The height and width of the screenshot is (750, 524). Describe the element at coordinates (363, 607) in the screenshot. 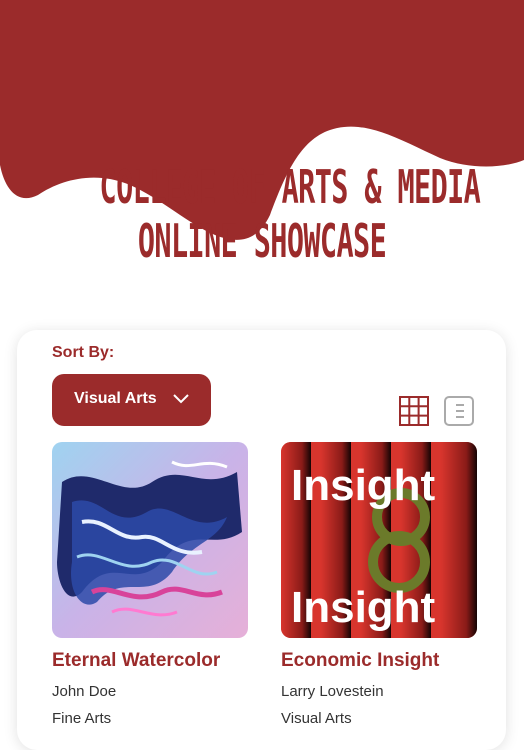

I see `poster-word-bottom: Insight` at that location.